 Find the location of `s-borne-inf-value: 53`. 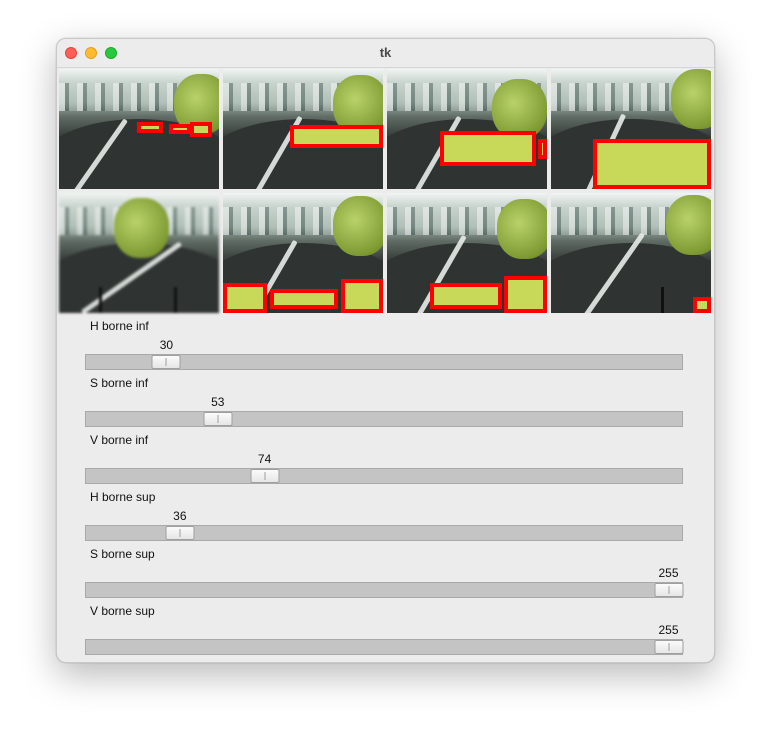

s-borne-inf-value: 53 is located at coordinates (218, 402).